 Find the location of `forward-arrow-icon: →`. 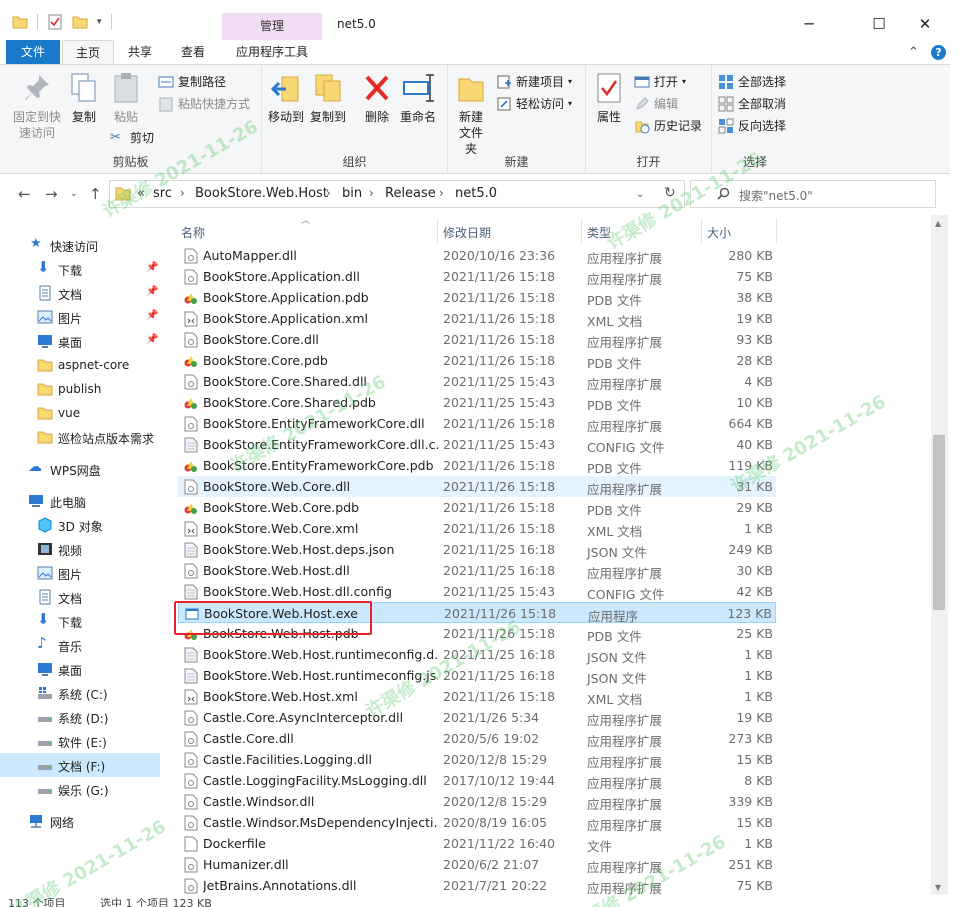

forward-arrow-icon: → is located at coordinates (51, 194).